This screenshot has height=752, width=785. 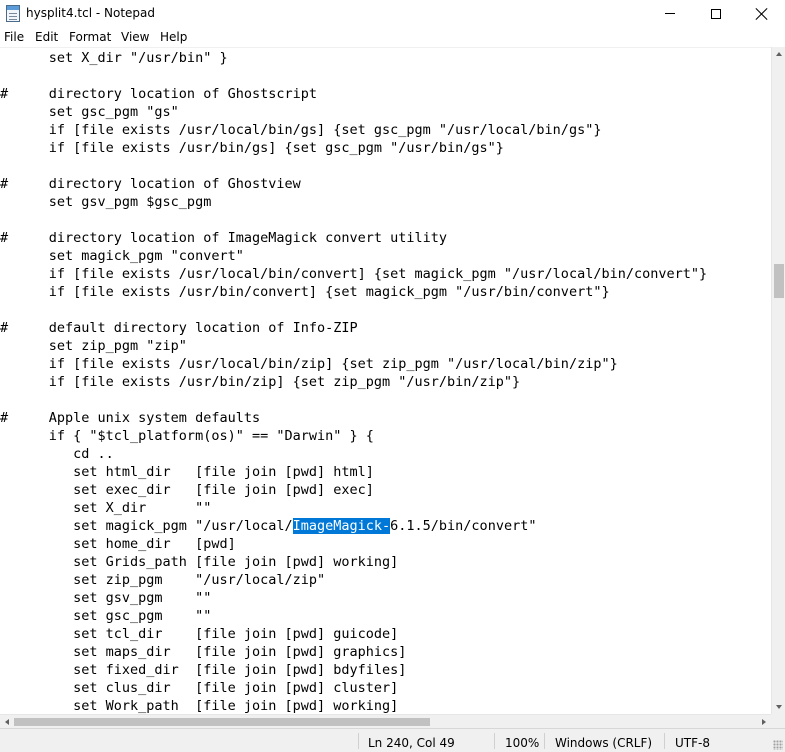 I want to click on code-line: set home_dir [pwd], so click(x=118, y=544).